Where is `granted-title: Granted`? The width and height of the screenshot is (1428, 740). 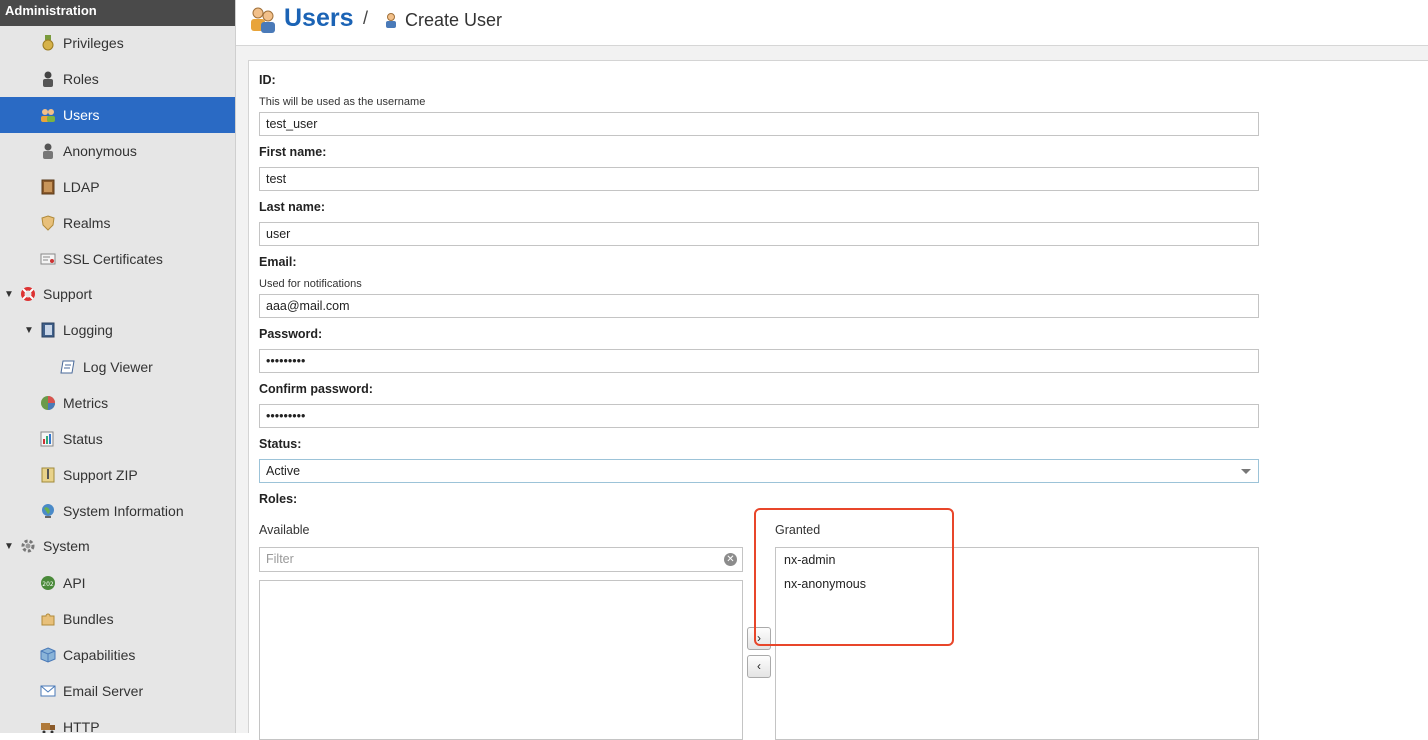 granted-title: Granted is located at coordinates (798, 530).